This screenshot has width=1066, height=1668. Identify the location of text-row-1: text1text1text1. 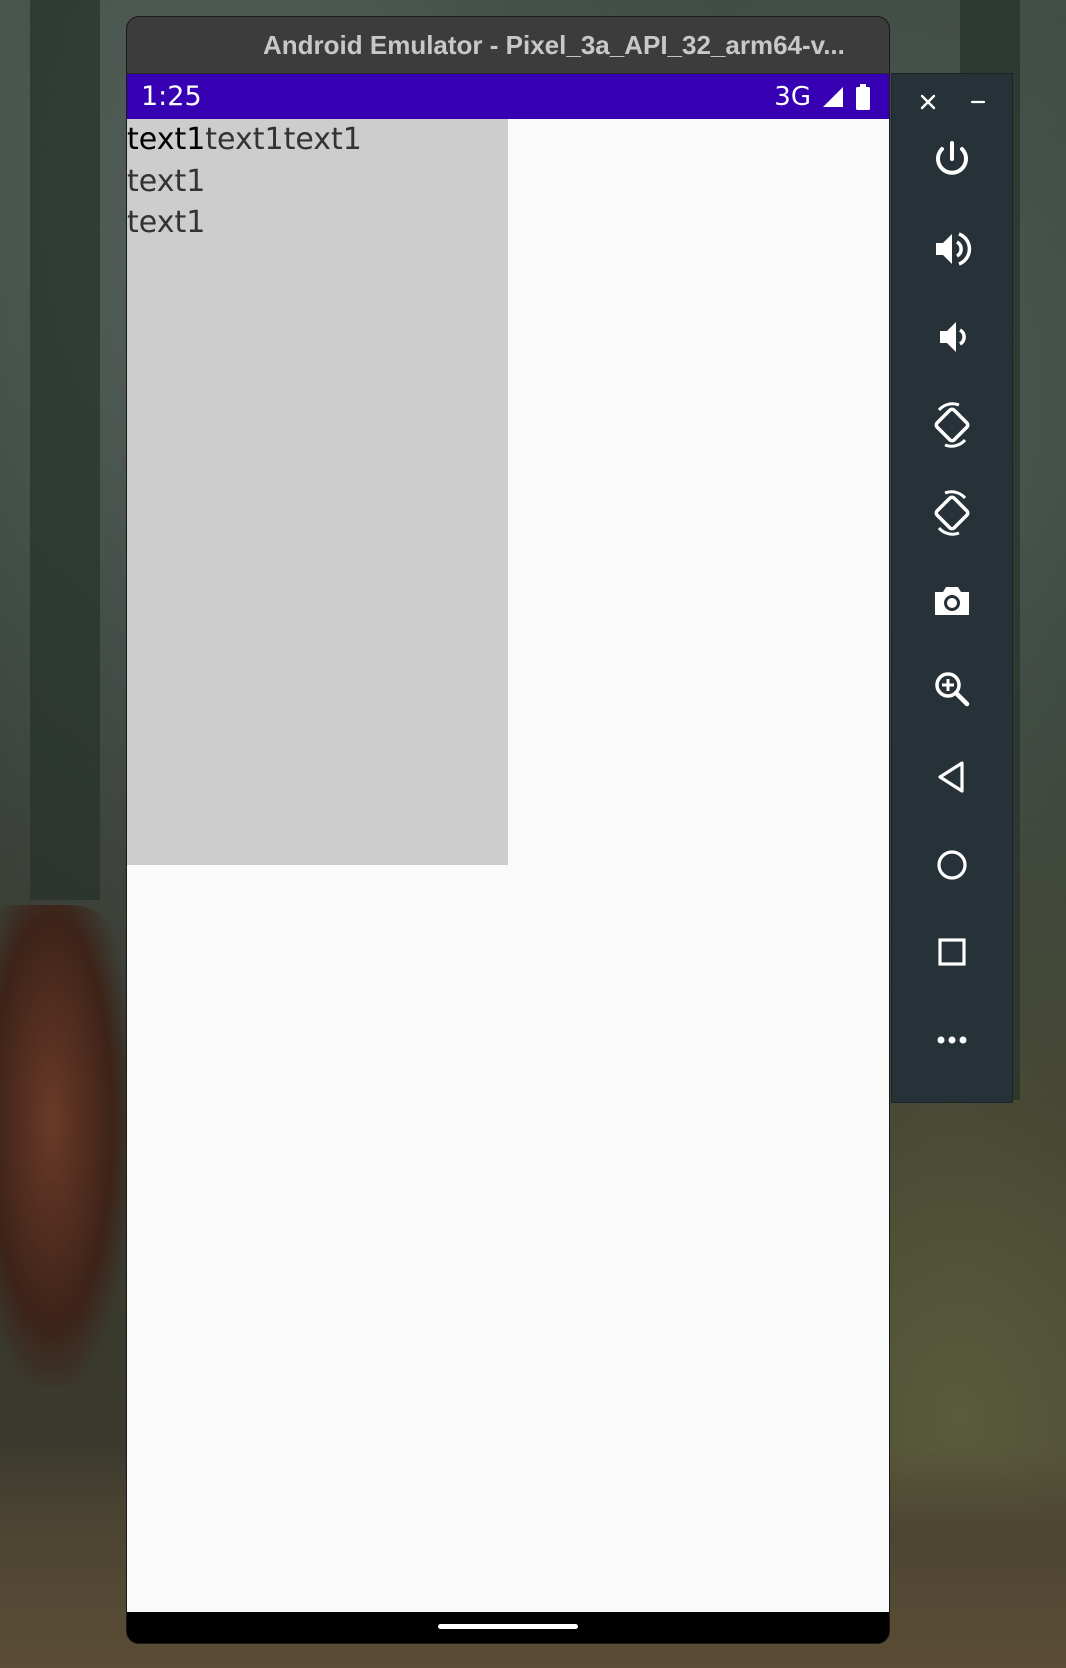
(244, 140).